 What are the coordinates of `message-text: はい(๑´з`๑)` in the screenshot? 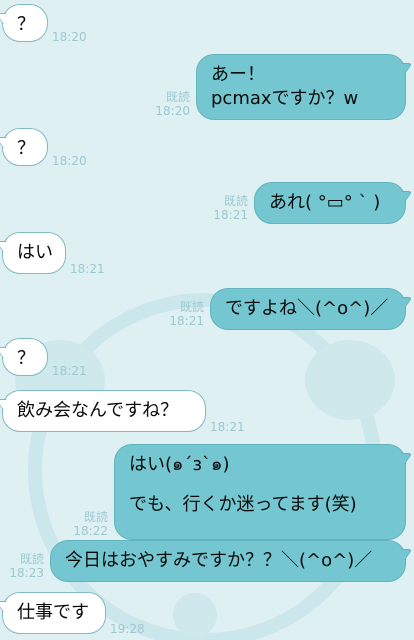 It's located at (179, 464).